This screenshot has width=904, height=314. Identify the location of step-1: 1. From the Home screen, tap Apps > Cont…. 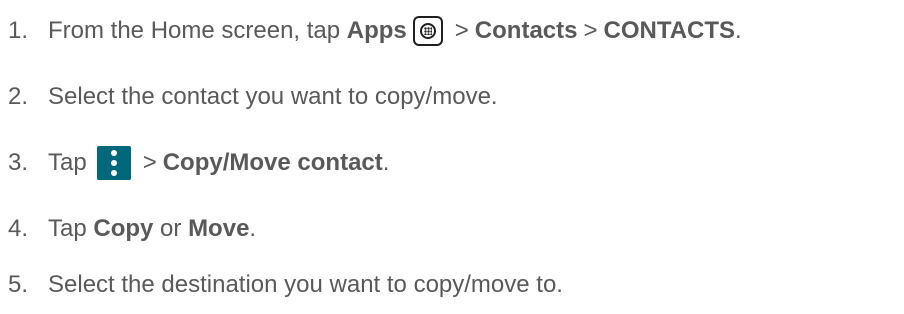
(375, 31).